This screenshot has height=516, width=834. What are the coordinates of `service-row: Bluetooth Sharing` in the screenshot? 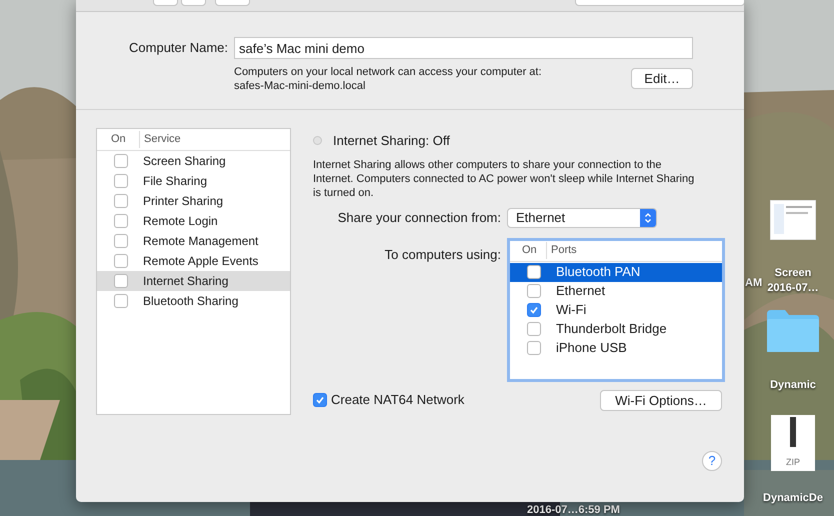 It's located at (193, 301).